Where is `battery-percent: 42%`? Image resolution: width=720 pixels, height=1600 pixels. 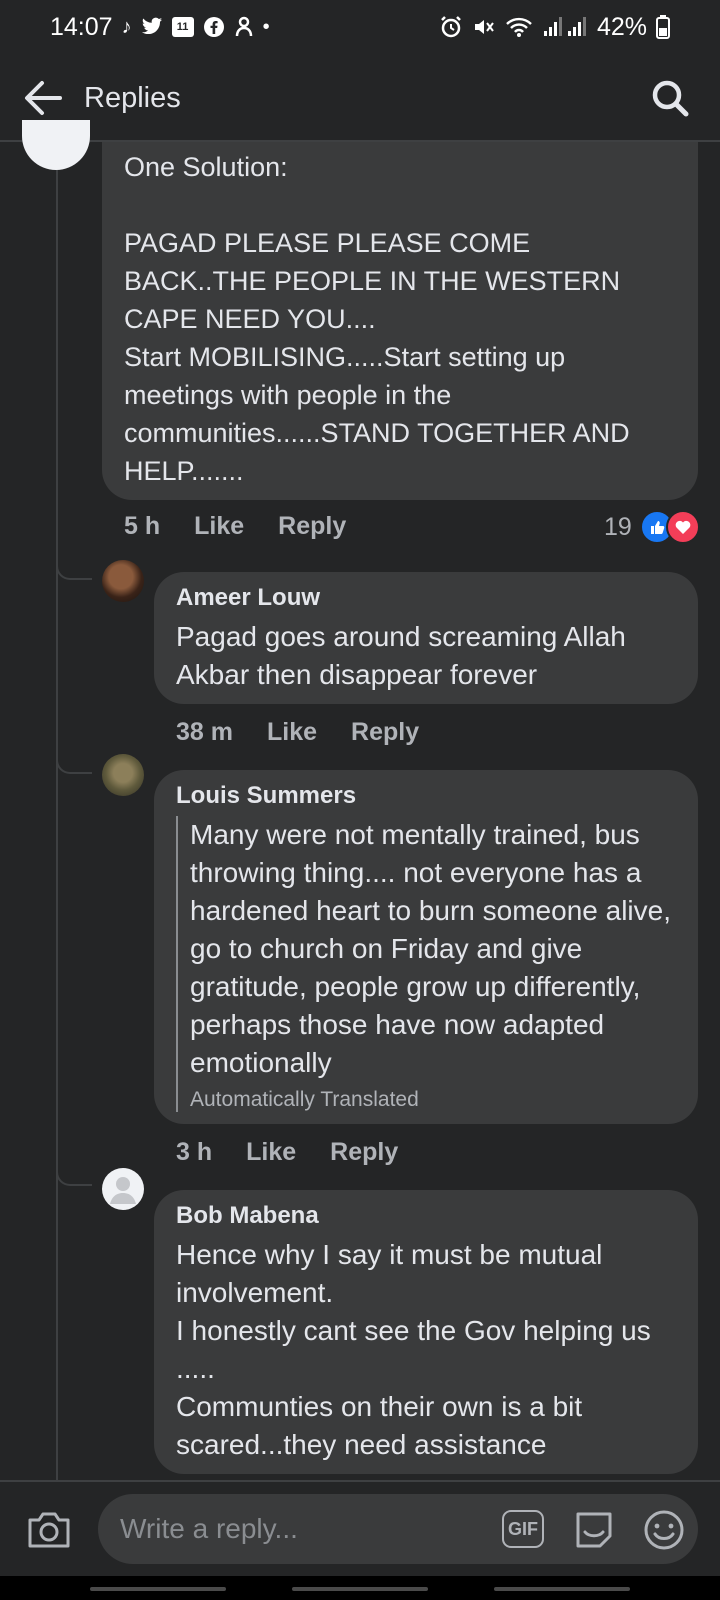 battery-percent: 42% is located at coordinates (621, 26).